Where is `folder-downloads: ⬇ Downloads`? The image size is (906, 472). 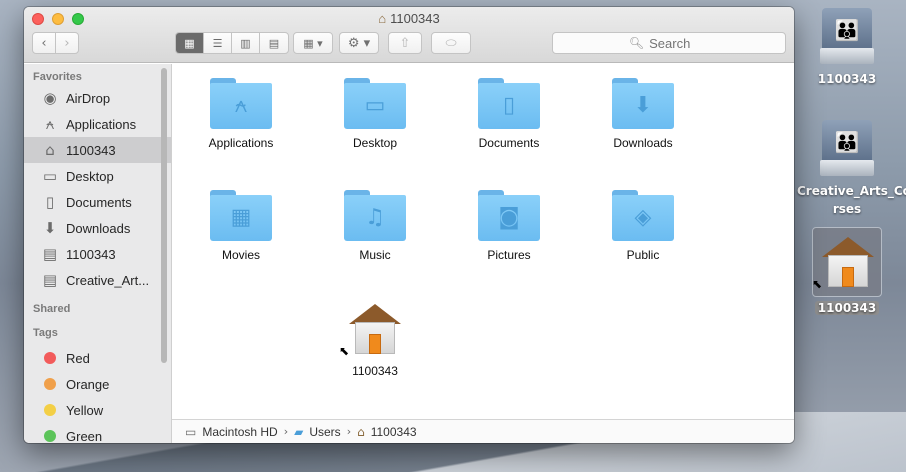 folder-downloads: ⬇ Downloads is located at coordinates (643, 114).